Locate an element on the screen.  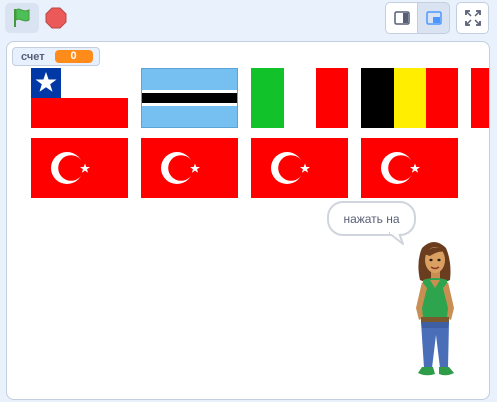
green-flag-button is located at coordinates (22, 18).